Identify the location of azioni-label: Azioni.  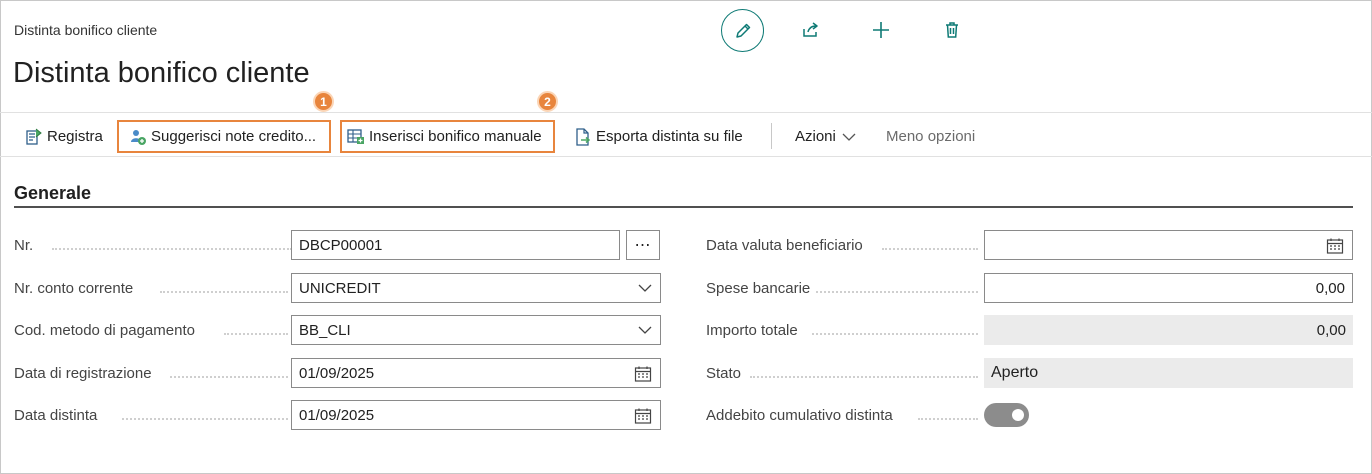
(815, 136).